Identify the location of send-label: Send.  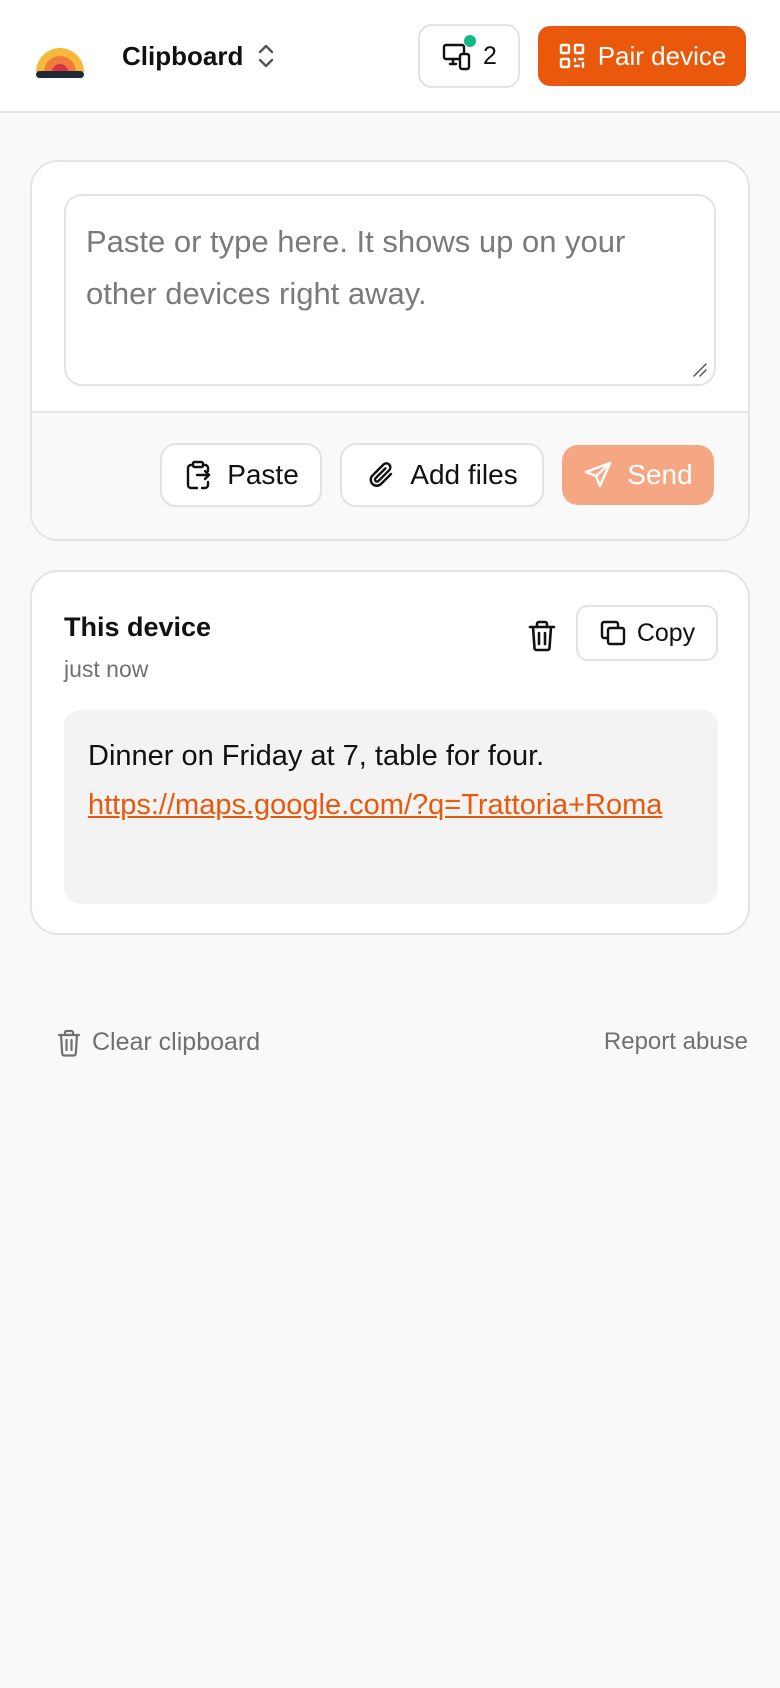
(660, 474).